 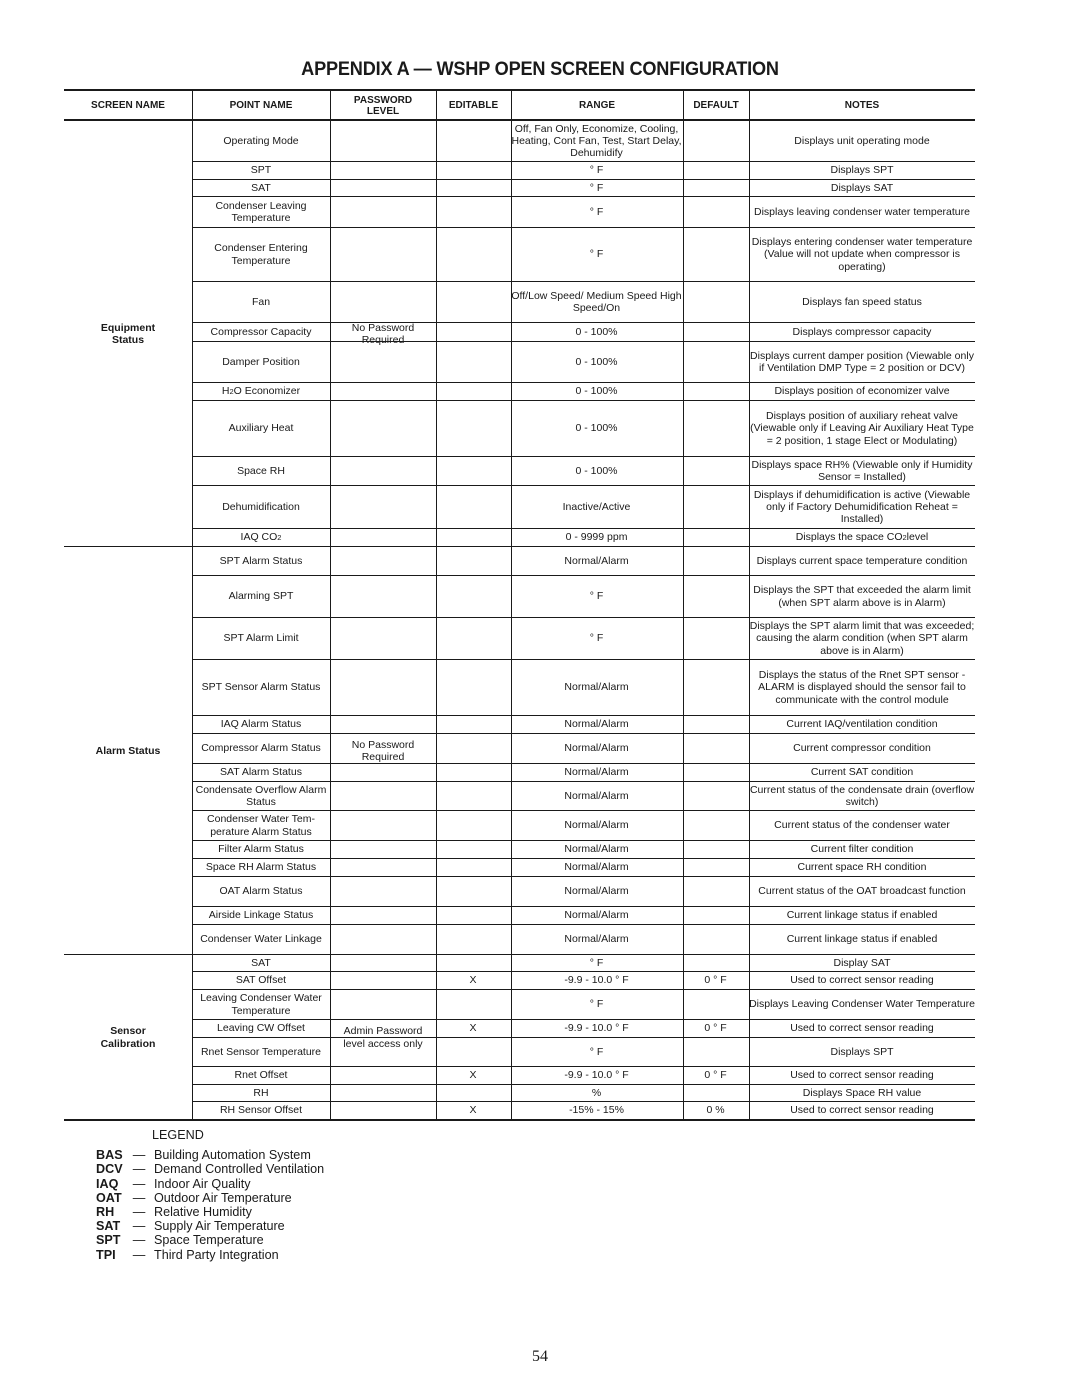 I want to click on legend-item: SPT — Space Temperature, so click(x=210, y=1240).